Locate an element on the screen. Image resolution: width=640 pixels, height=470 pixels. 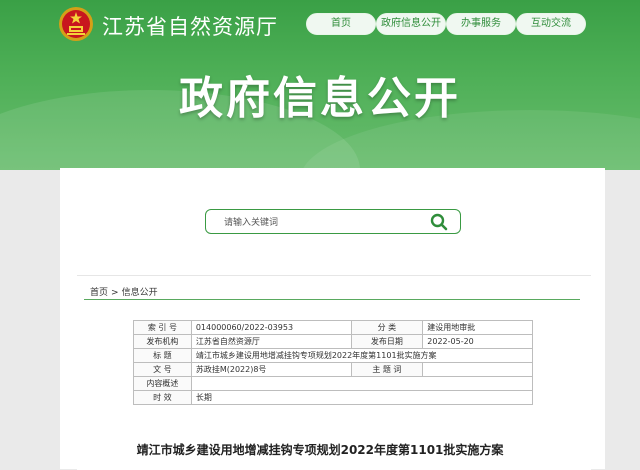
docno-label: 文 号 is located at coordinates (162, 369).